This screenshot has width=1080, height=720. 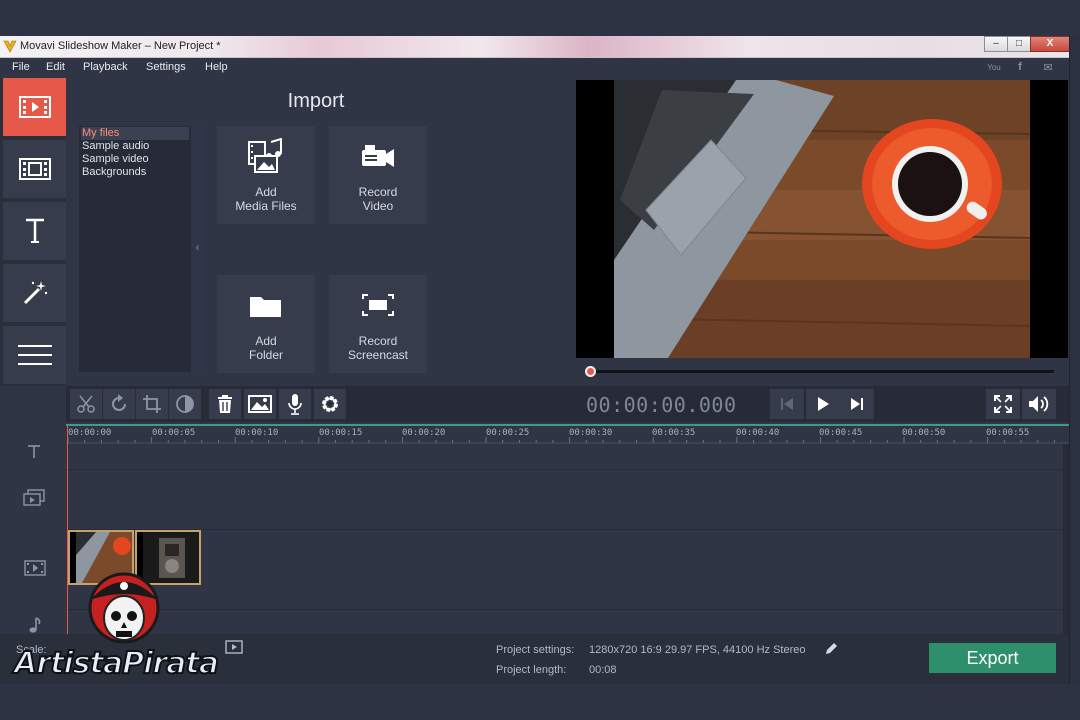 What do you see at coordinates (661, 405) in the screenshot?
I see `timecode-display: 00:00:00.000` at bounding box center [661, 405].